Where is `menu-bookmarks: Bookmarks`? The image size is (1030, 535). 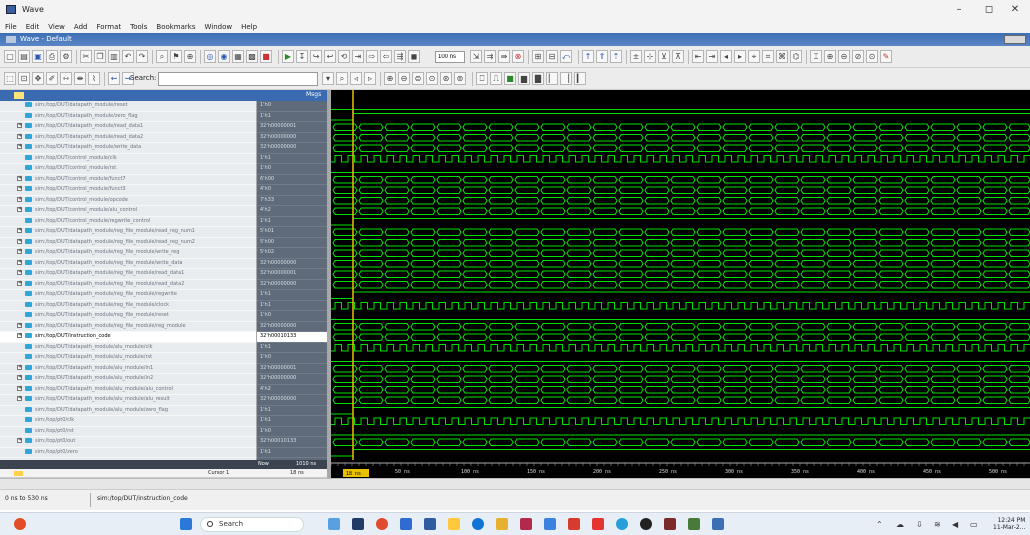 menu-bookmarks: Bookmarks is located at coordinates (175, 27).